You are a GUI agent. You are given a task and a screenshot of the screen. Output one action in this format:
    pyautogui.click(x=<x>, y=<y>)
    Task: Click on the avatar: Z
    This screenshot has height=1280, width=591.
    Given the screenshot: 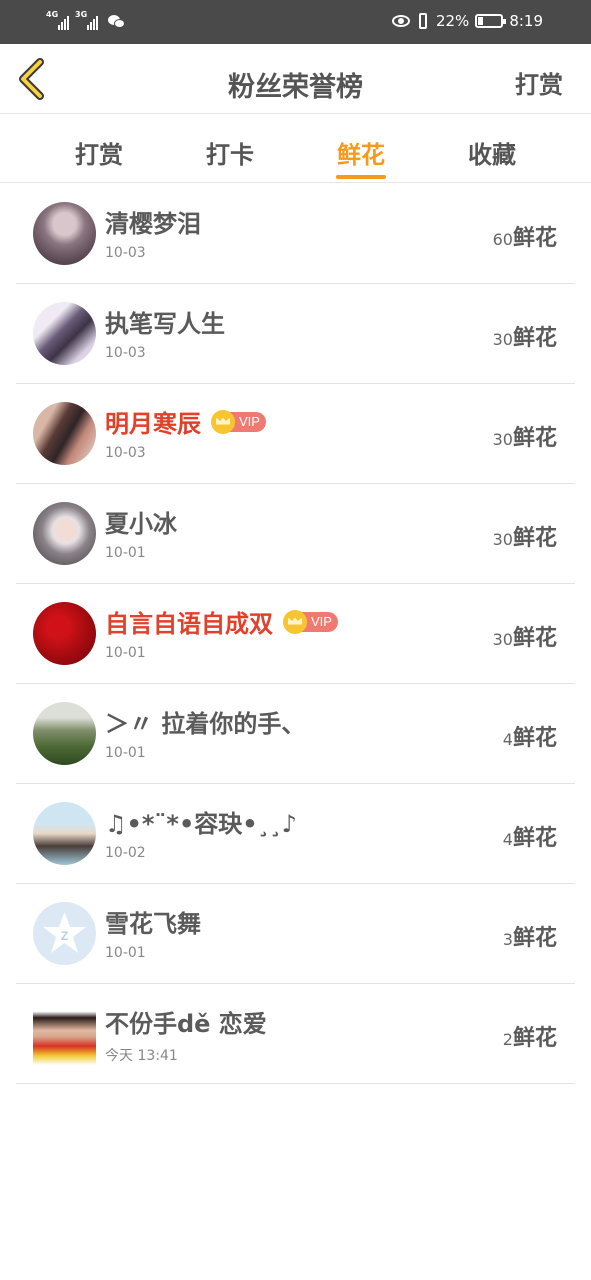 What is the action you would take?
    pyautogui.click(x=64, y=933)
    